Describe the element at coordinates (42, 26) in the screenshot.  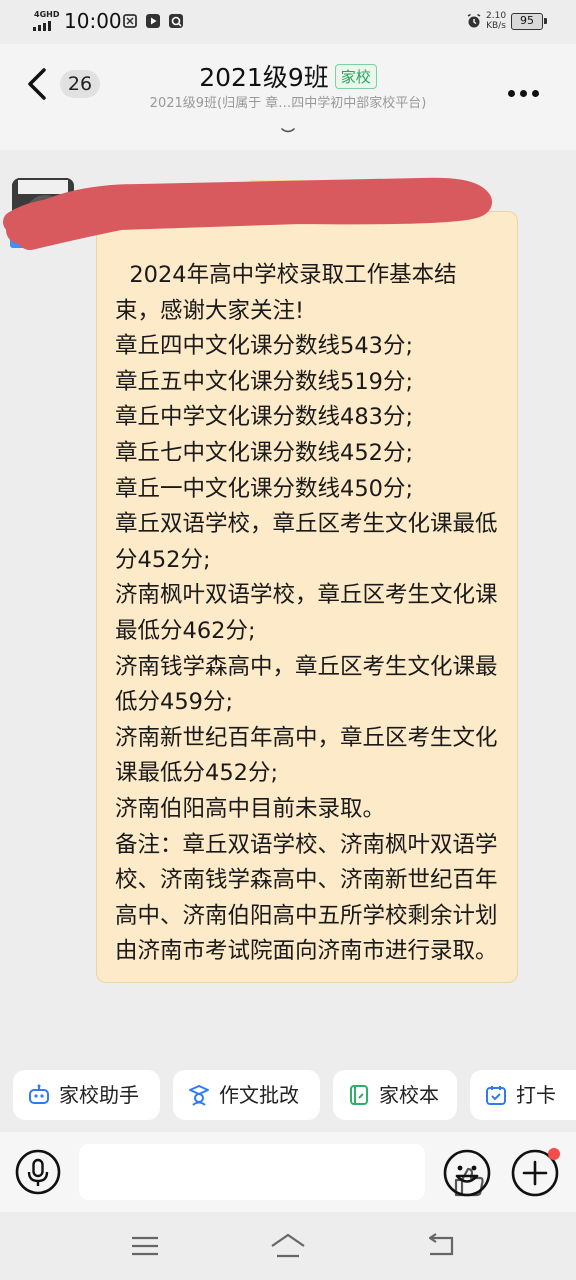
I see `signal-icon` at that location.